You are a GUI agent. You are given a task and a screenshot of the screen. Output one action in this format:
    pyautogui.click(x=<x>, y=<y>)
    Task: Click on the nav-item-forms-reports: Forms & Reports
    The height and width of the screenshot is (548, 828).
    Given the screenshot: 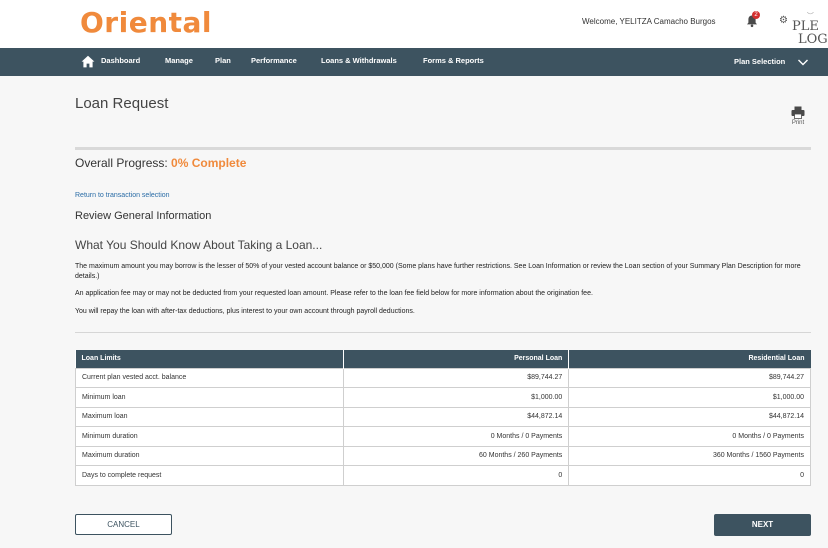 What is the action you would take?
    pyautogui.click(x=453, y=60)
    